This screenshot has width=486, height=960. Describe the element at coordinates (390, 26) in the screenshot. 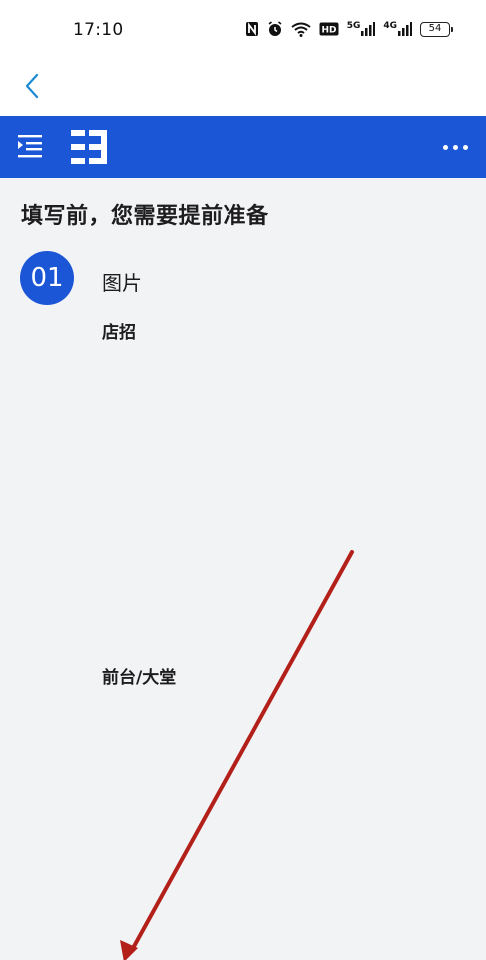

I see `signal-4g-label: 4G` at that location.